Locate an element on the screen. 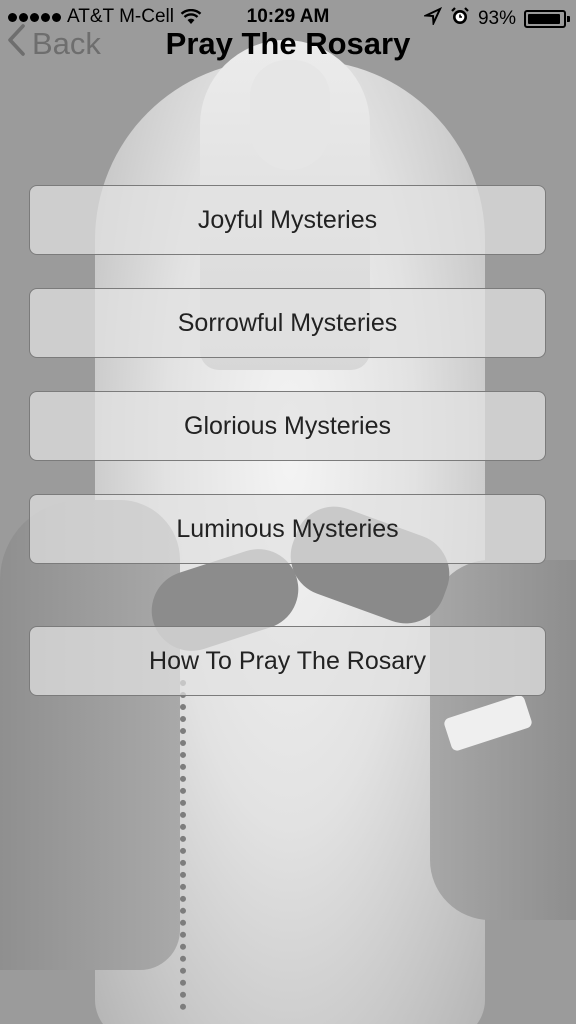 This screenshot has width=576, height=1024. button-label: Glorious Mysteries is located at coordinates (287, 425).